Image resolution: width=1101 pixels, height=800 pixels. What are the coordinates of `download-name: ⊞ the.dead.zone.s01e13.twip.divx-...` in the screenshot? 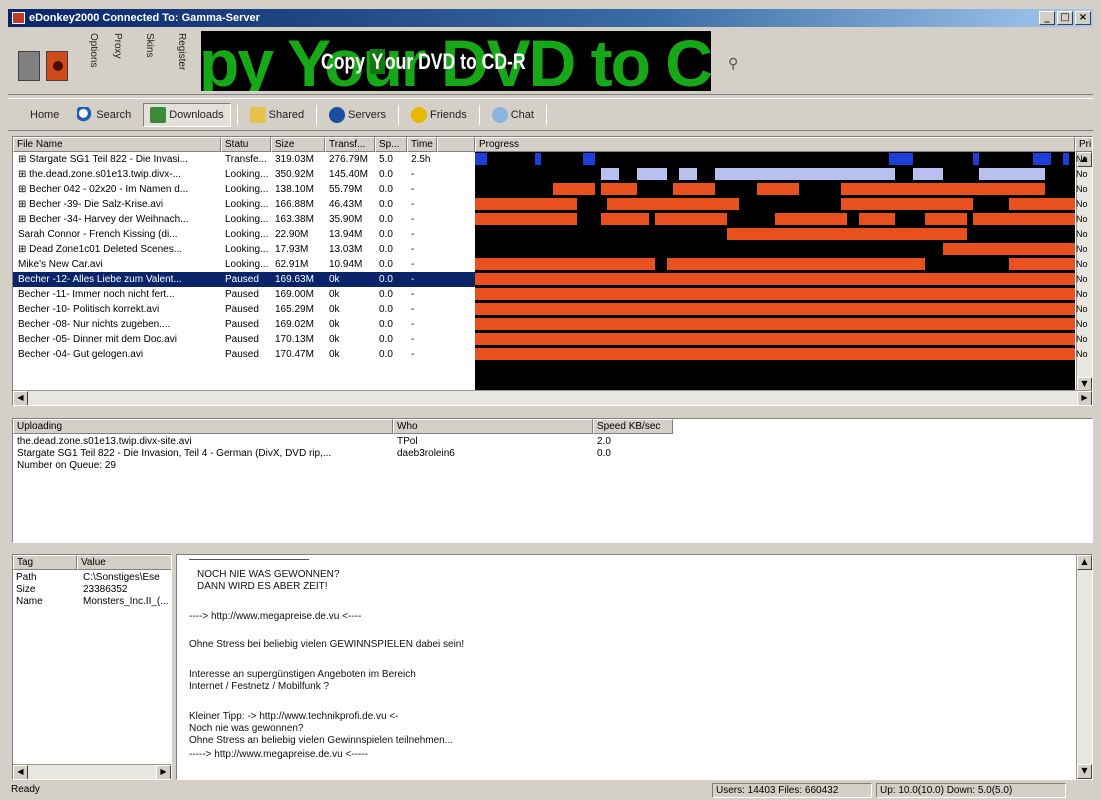 It's located at (99, 174).